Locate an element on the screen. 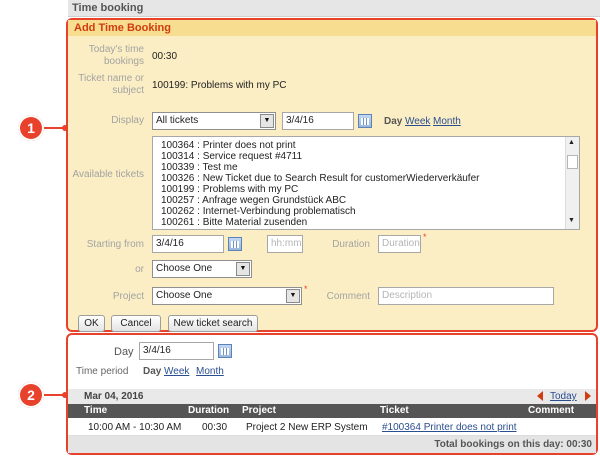 This screenshot has height=460, width=600. row-ticket-link: #100364 Printer does not print is located at coordinates (449, 427).